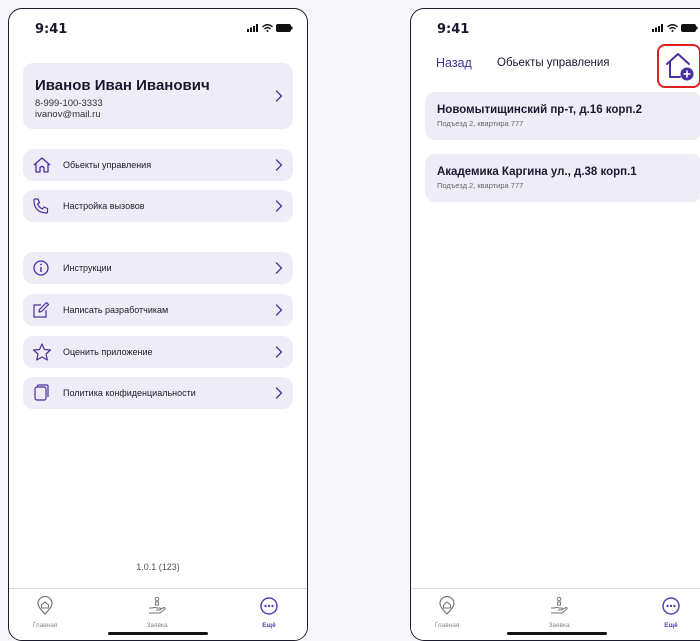  What do you see at coordinates (116, 310) in the screenshot?
I see `menu-item-label: Написать разработчикам` at bounding box center [116, 310].